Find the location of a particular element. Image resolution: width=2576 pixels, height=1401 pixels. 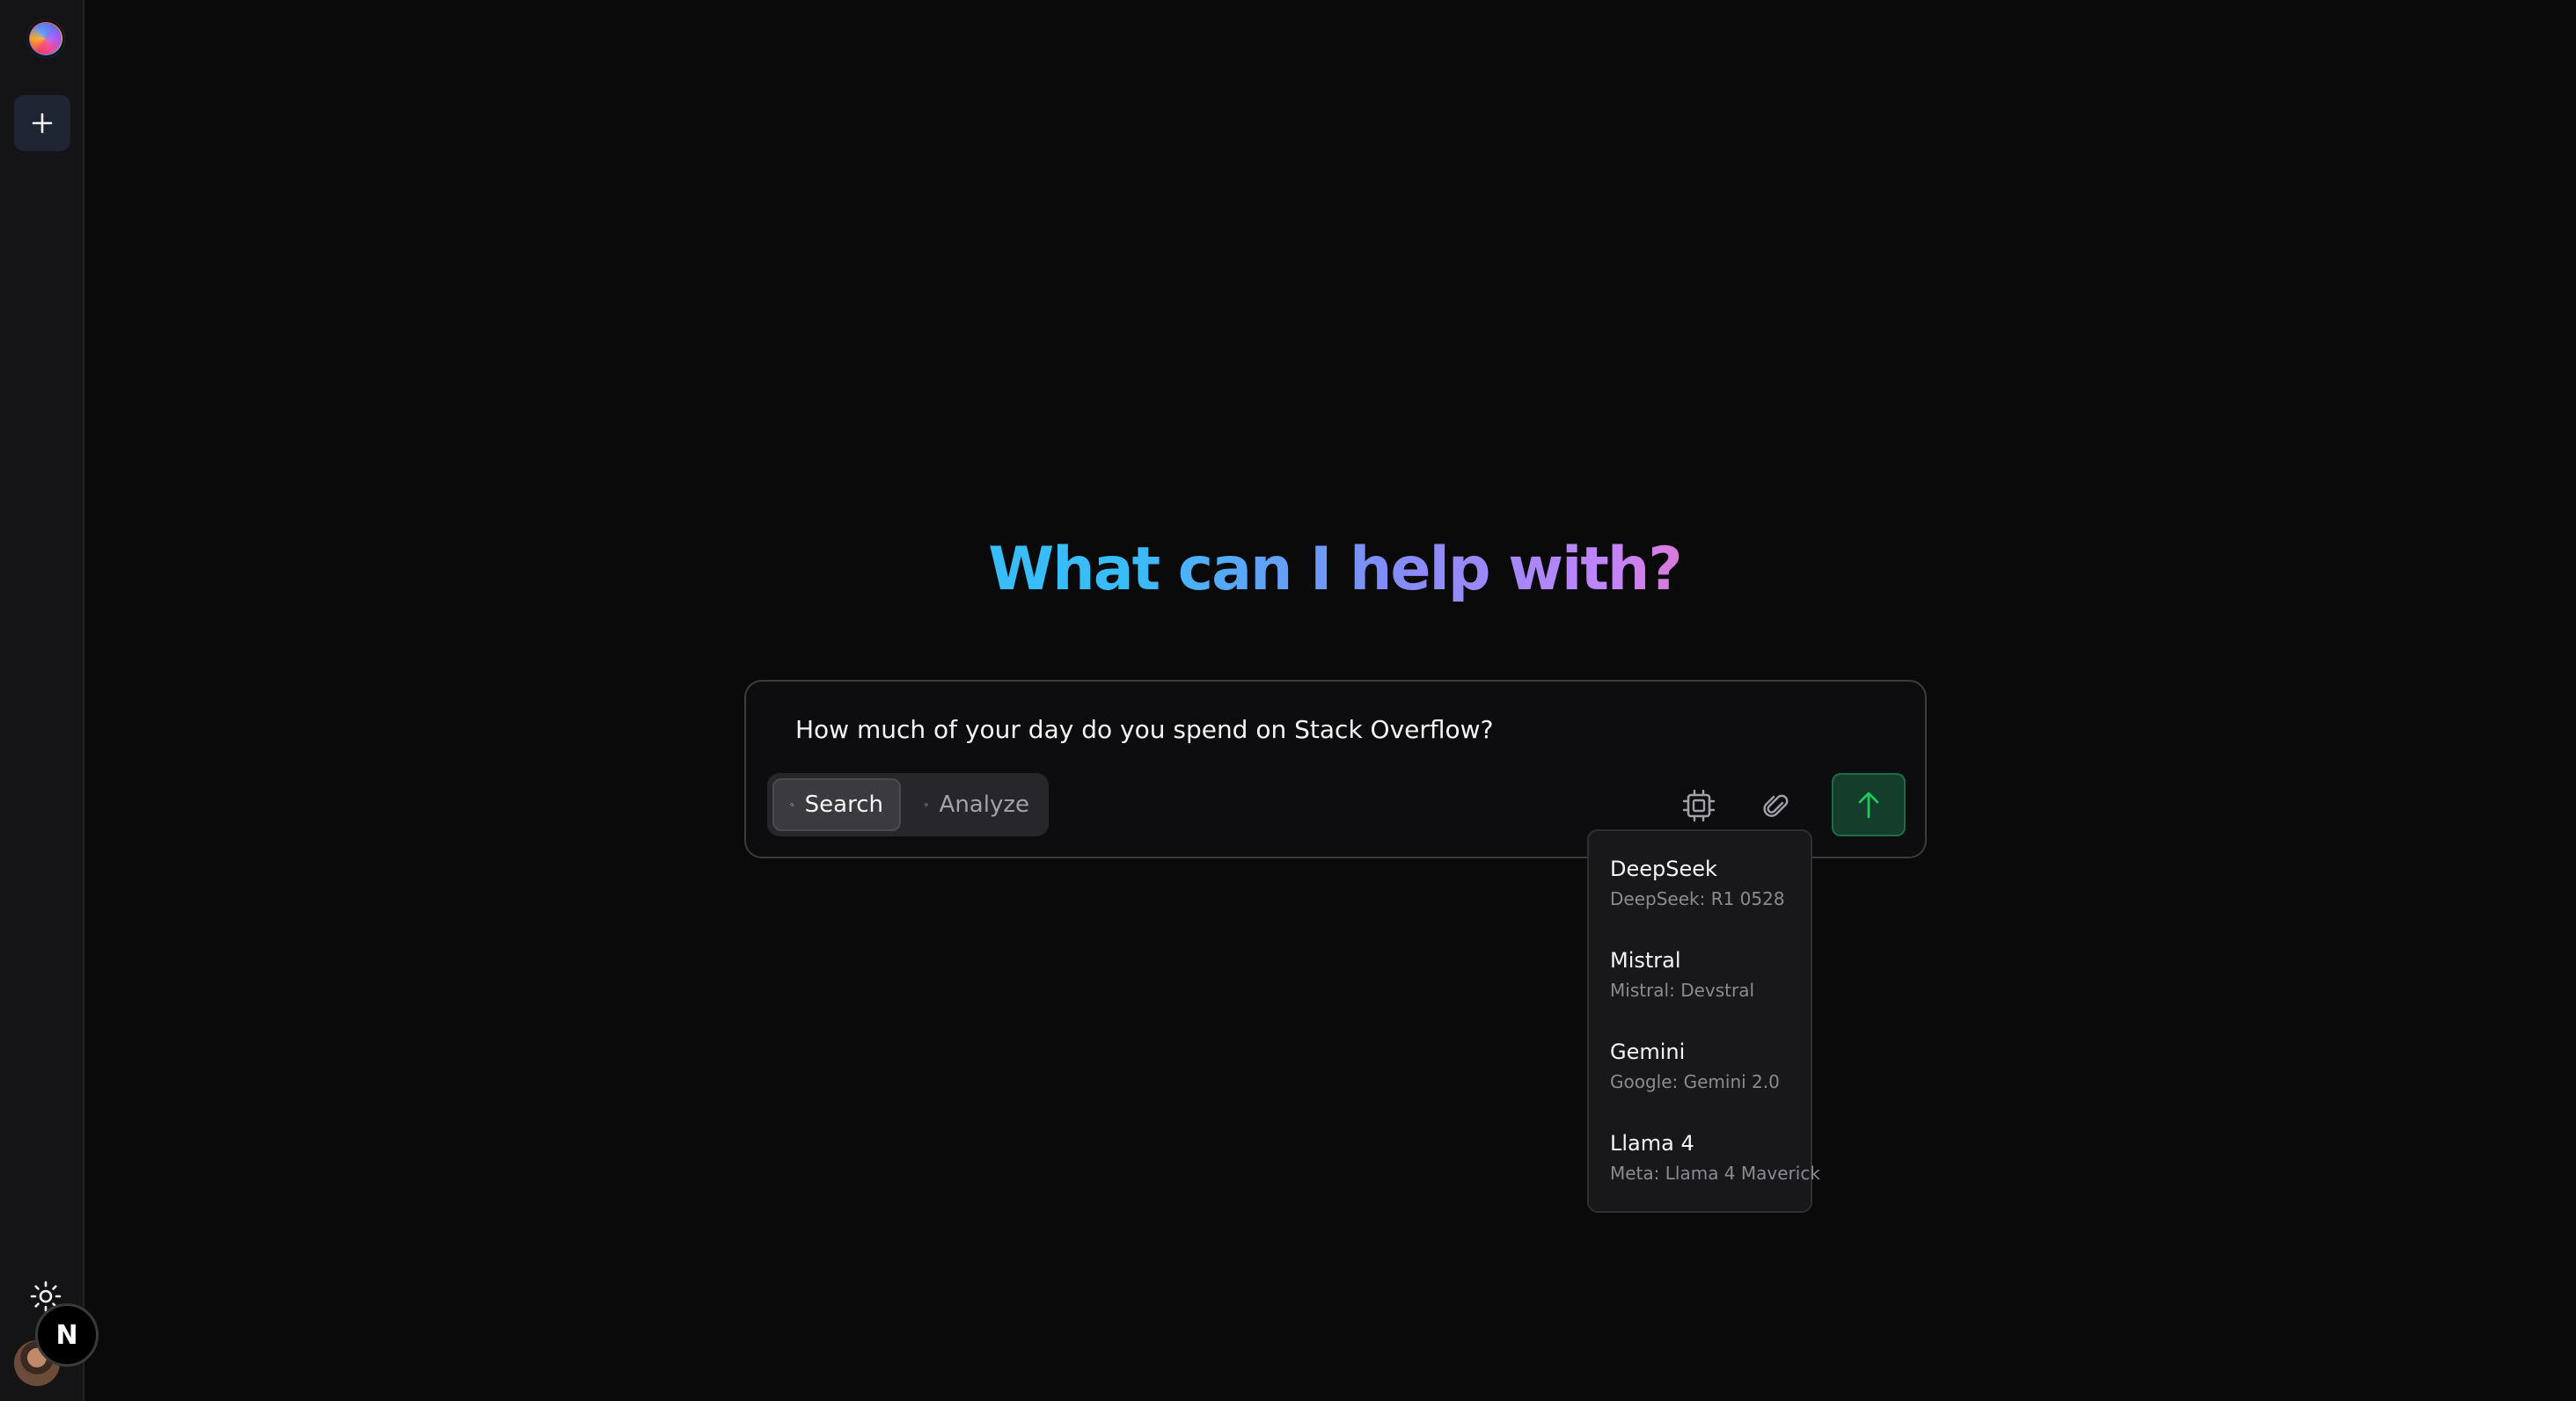

model-option-gemini: Gemini Google: Gemini 2.0 is located at coordinates (1700, 1082).